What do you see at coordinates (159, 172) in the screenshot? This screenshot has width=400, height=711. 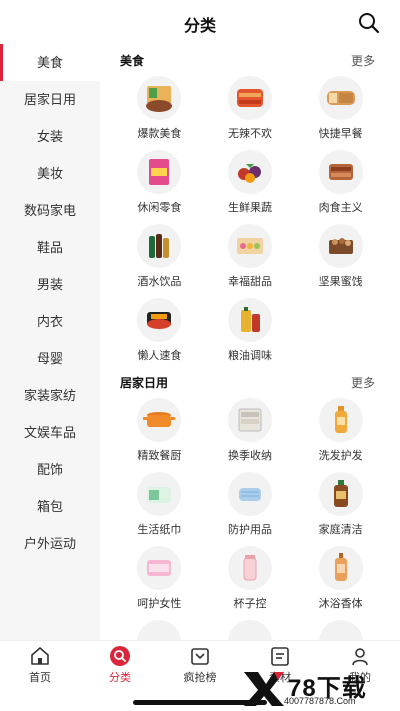 I see `snack-bag-icon` at bounding box center [159, 172].